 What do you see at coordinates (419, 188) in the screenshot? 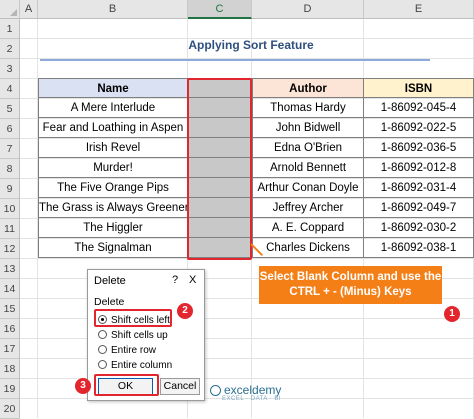
I see `cell-isbn: 1-86092-031-4` at bounding box center [419, 188].